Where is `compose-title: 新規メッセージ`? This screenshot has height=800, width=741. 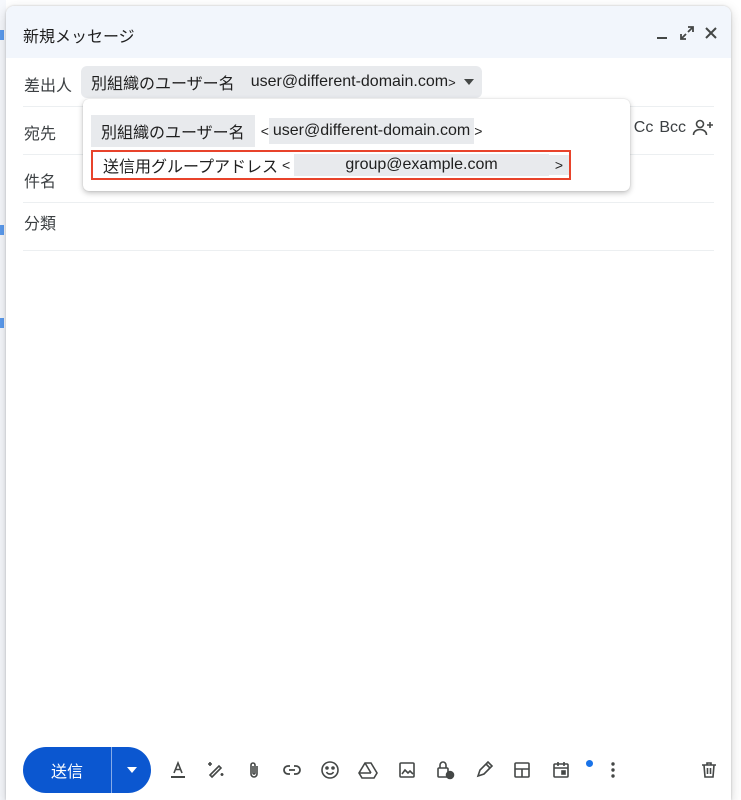
compose-title: 新規メッセージ is located at coordinates (79, 37).